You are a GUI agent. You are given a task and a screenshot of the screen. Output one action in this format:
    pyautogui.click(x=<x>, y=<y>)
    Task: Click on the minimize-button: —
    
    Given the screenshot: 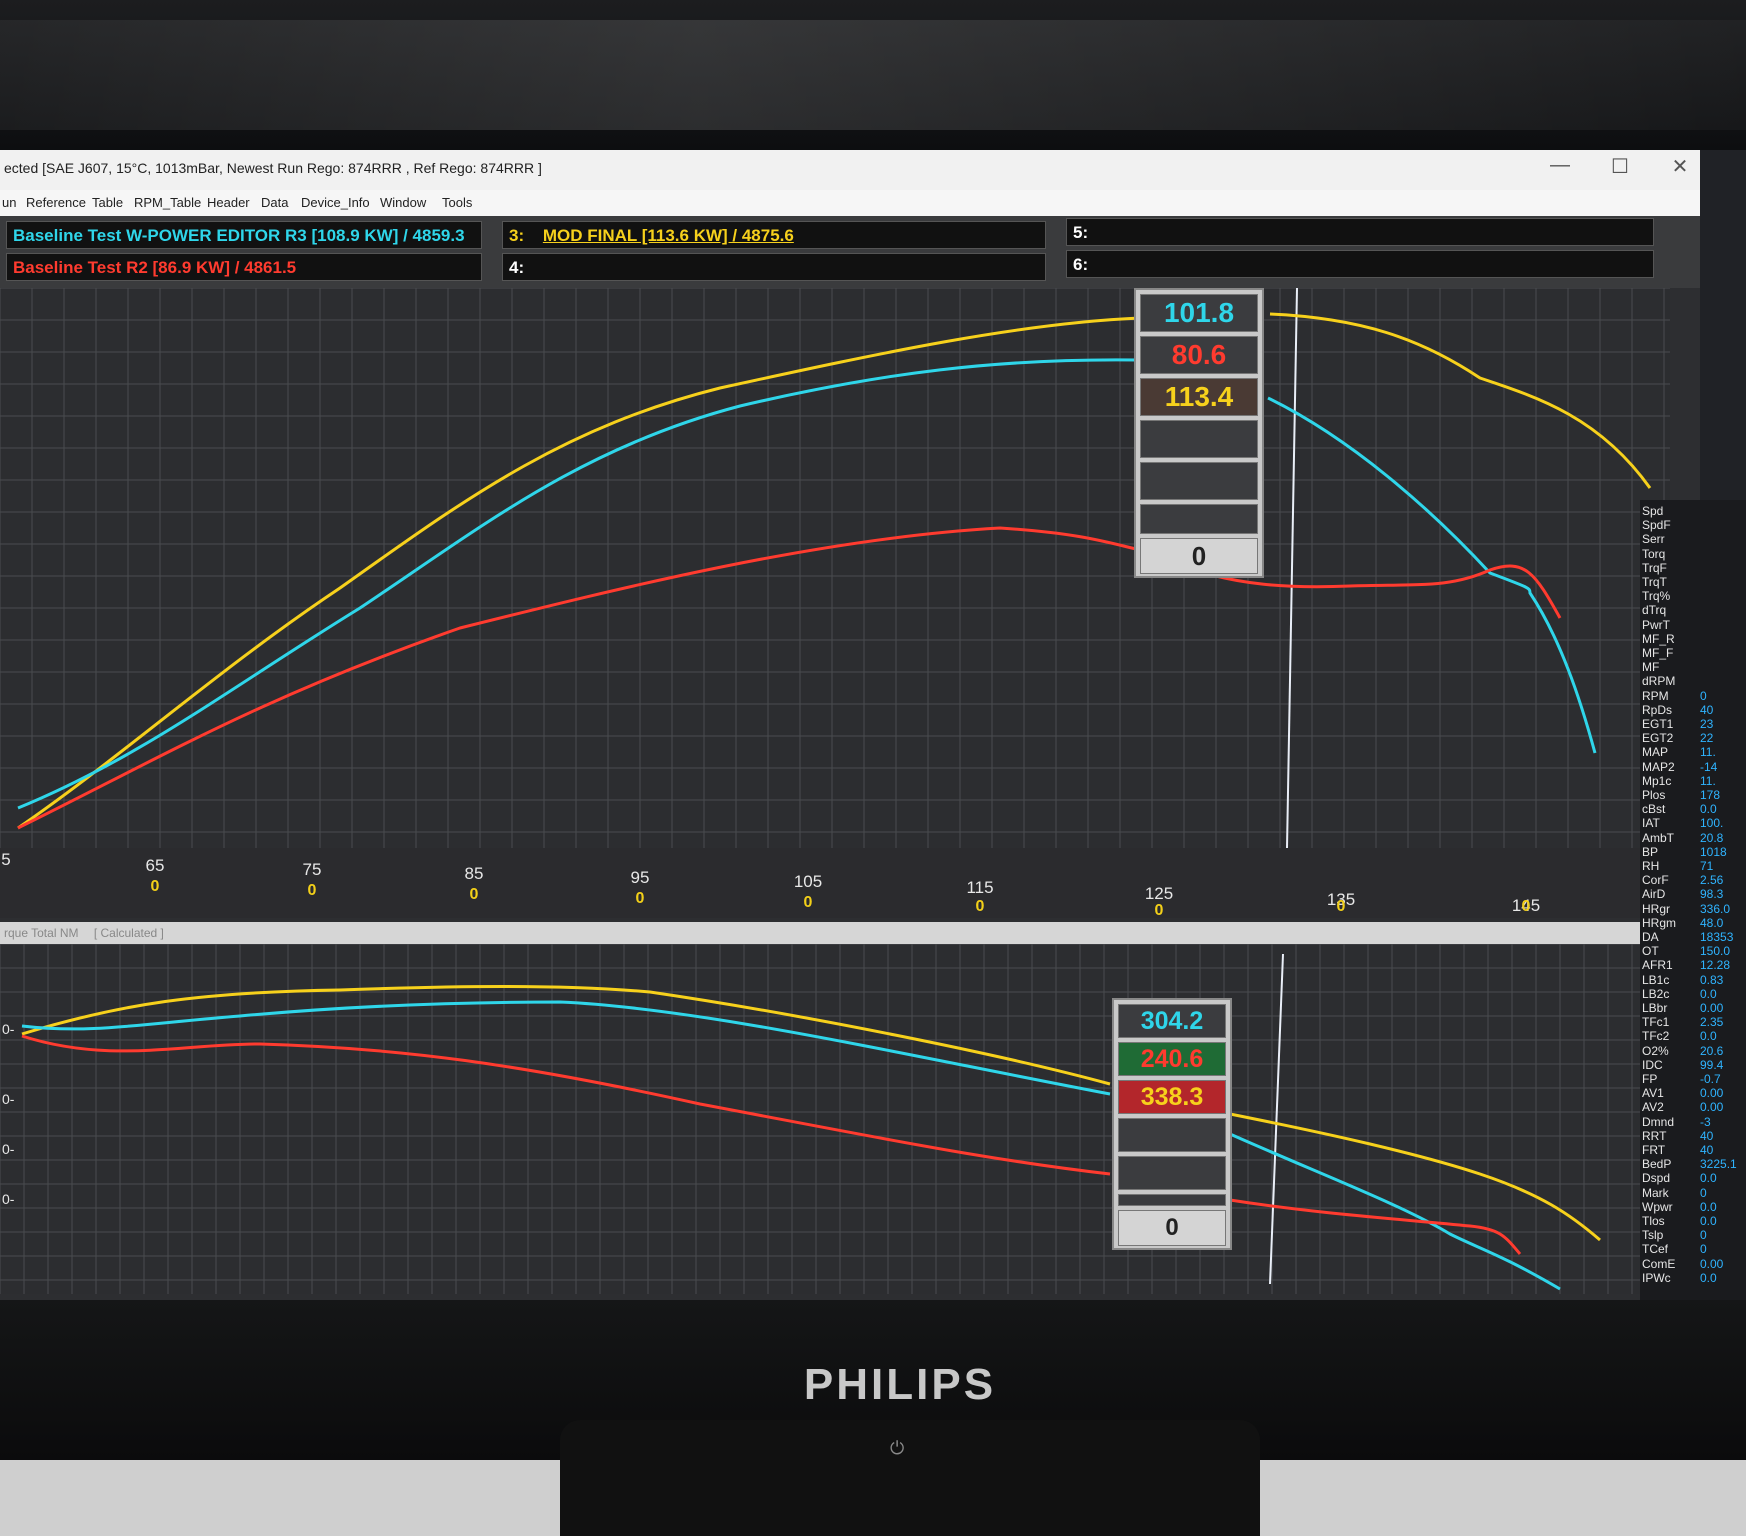 What is the action you would take?
    pyautogui.click(x=1560, y=165)
    